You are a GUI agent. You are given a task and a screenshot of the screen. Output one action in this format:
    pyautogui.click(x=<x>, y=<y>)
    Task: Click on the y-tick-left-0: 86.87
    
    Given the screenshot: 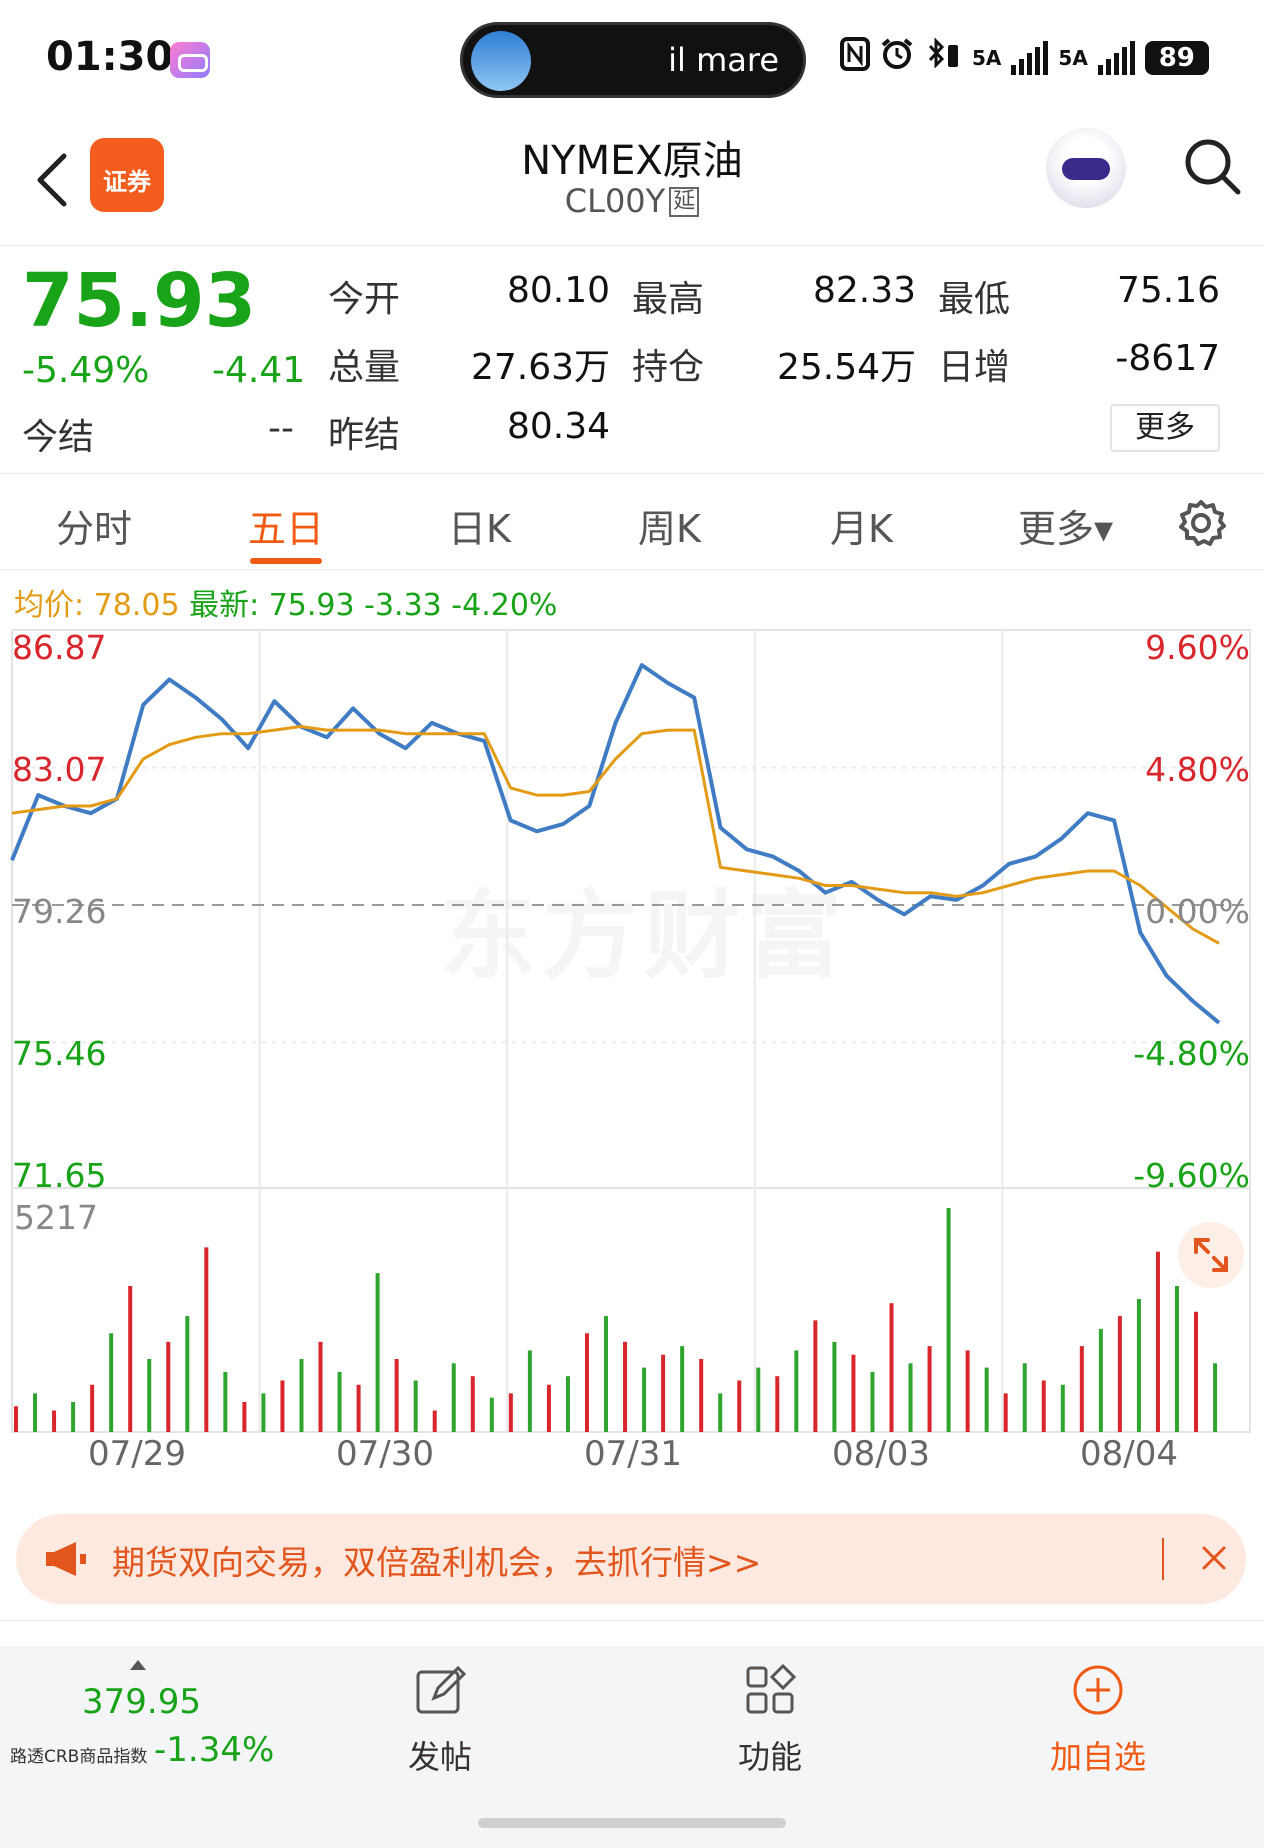 What is the action you would take?
    pyautogui.click(x=59, y=647)
    